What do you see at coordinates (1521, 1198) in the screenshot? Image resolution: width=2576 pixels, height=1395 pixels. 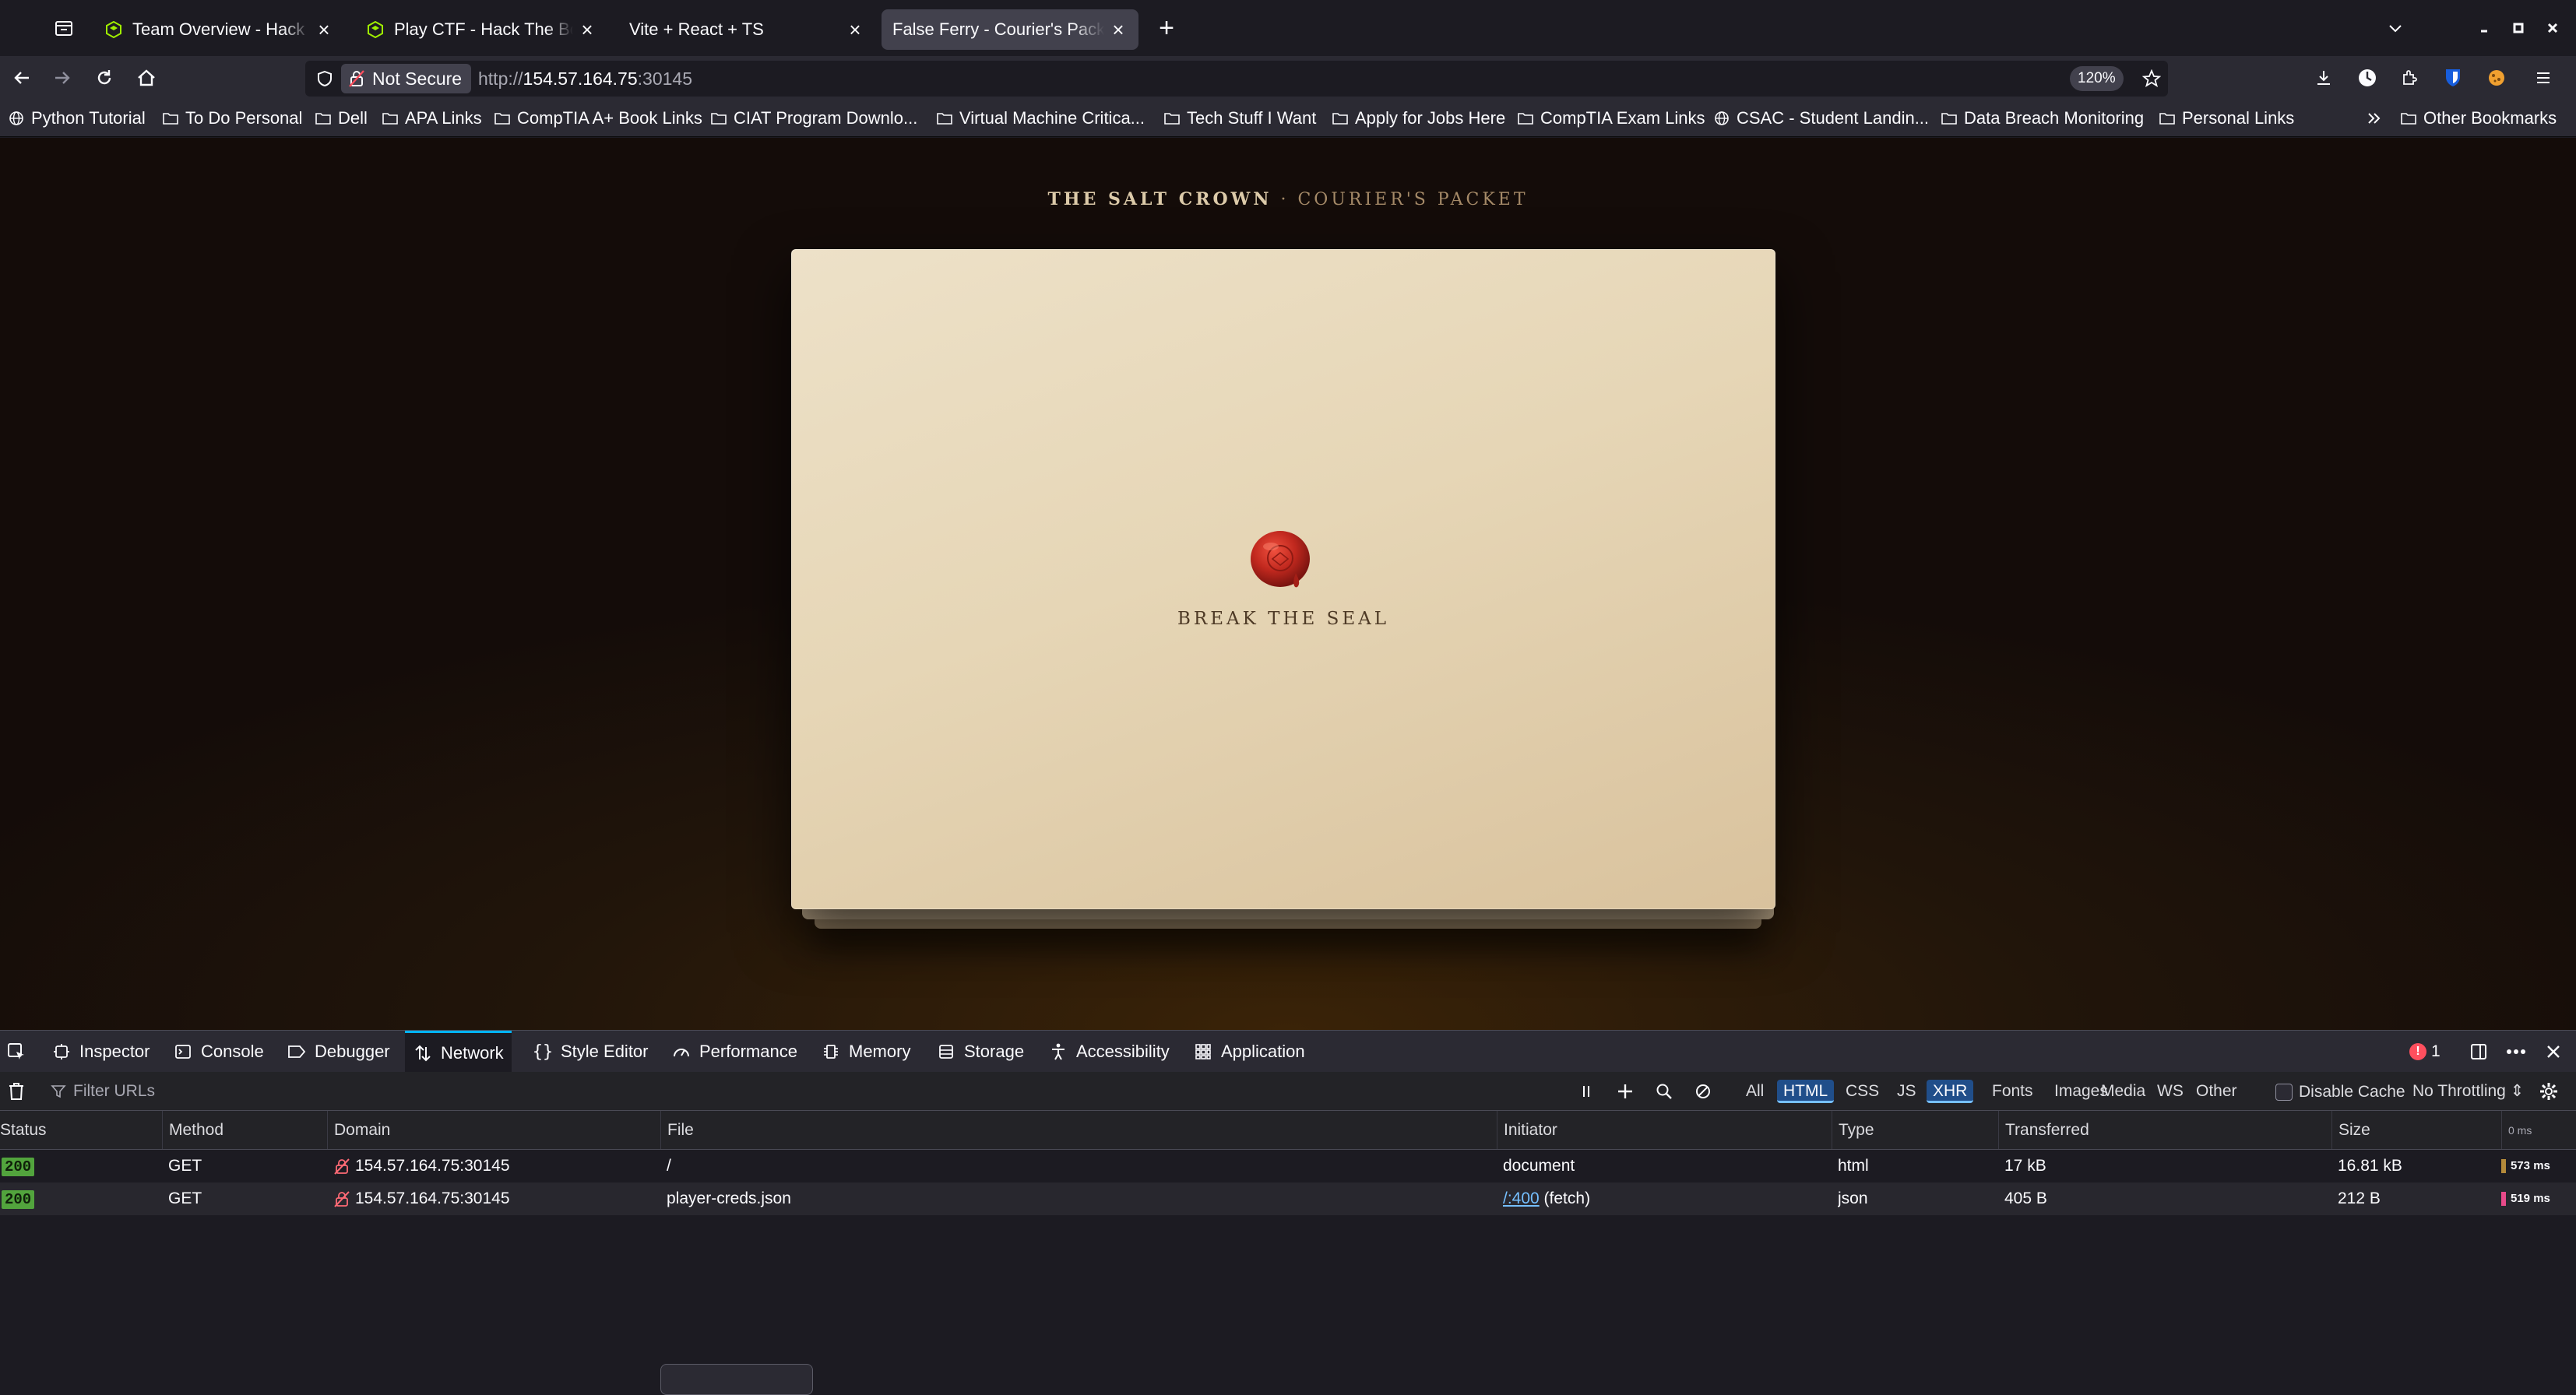 I see `initiator-link: /:400` at bounding box center [1521, 1198].